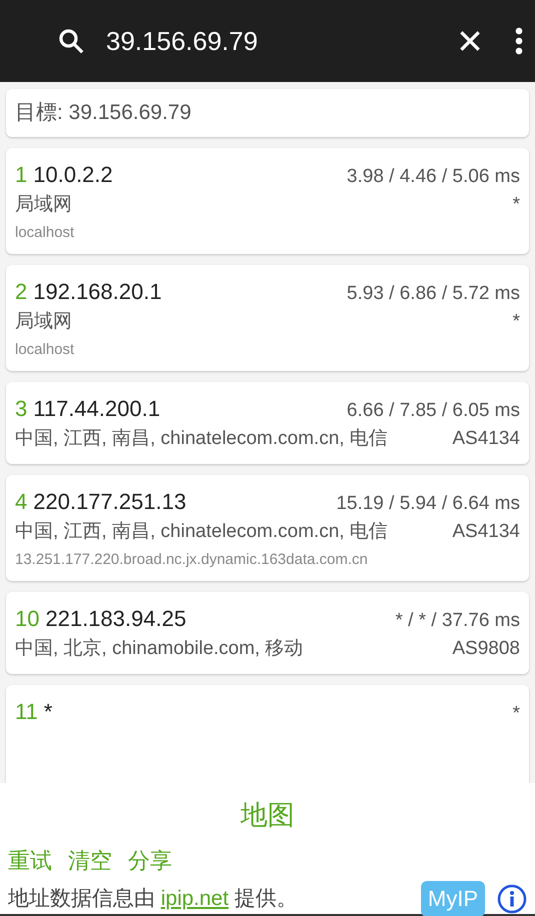 The height and width of the screenshot is (916, 535). Describe the element at coordinates (21, 292) in the screenshot. I see `hop-number: 2` at that location.